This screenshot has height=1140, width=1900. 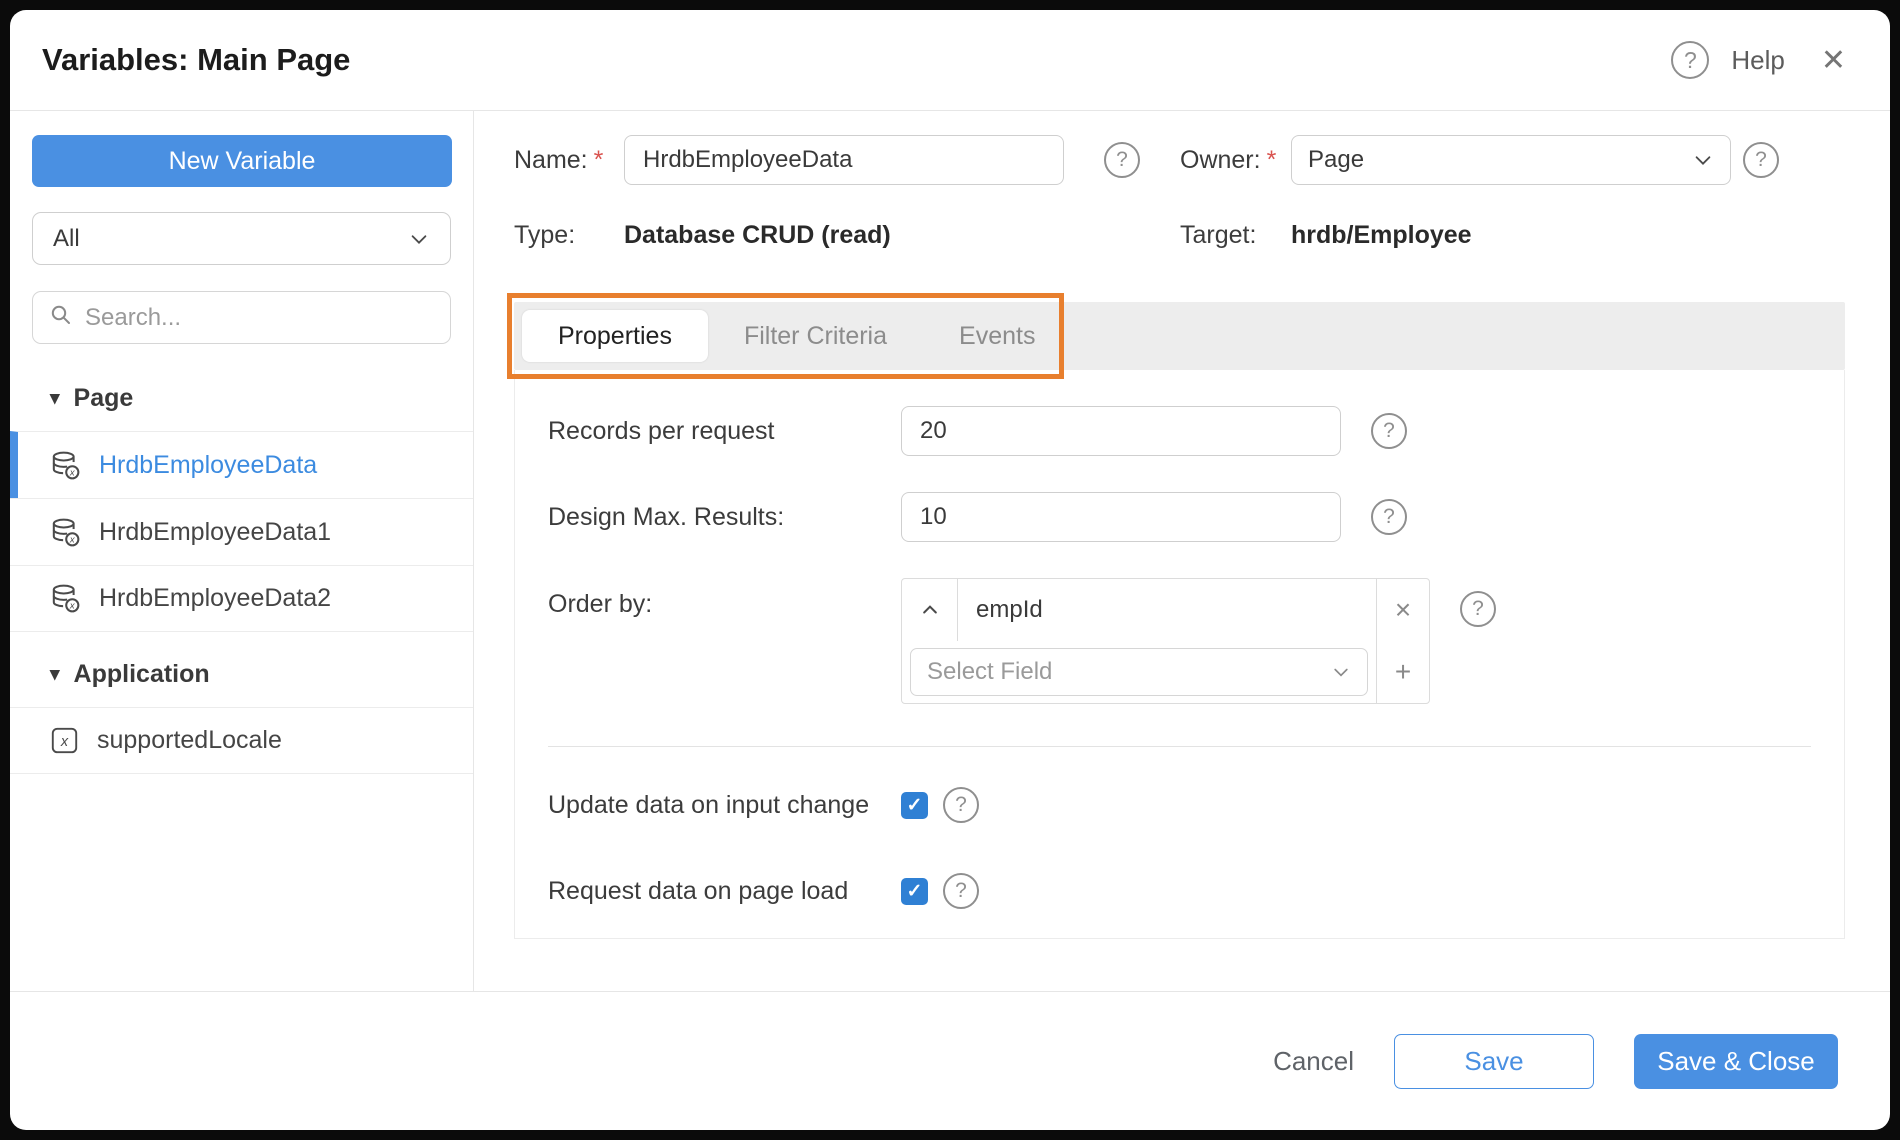 What do you see at coordinates (215, 598) in the screenshot?
I see `variable-name: HrdbEmployeeData2` at bounding box center [215, 598].